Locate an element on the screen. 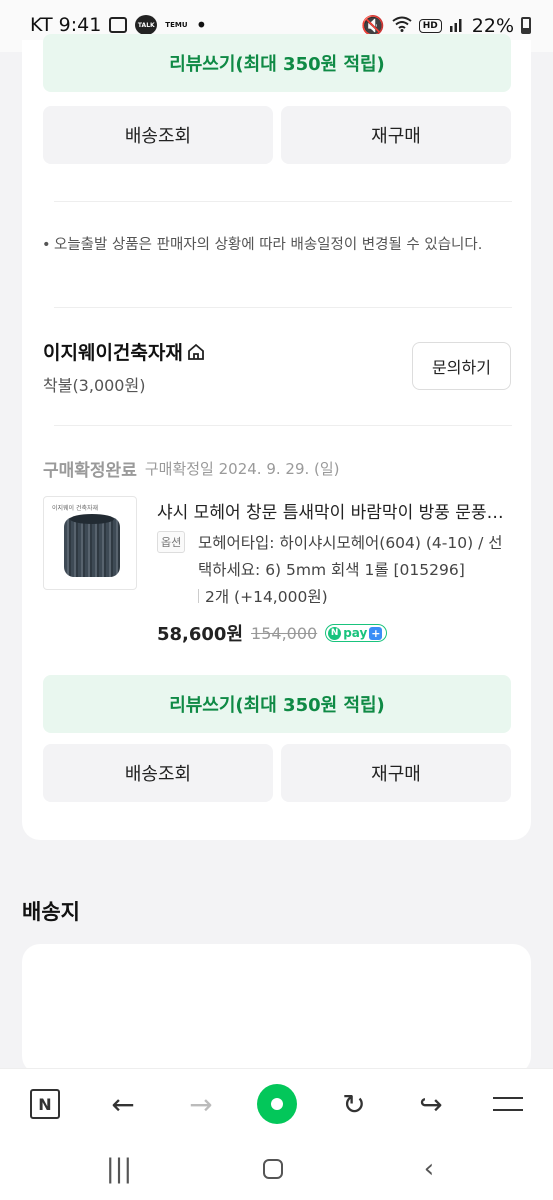 This screenshot has width=553, height=1200. seller-name-row: 이지웨이건축자재 is located at coordinates (124, 351).